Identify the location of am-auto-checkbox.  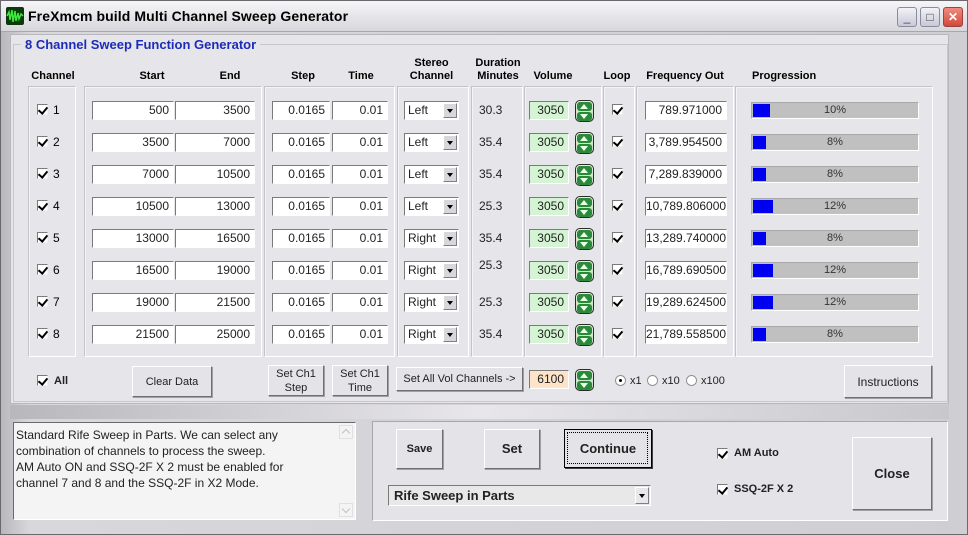
(722, 453).